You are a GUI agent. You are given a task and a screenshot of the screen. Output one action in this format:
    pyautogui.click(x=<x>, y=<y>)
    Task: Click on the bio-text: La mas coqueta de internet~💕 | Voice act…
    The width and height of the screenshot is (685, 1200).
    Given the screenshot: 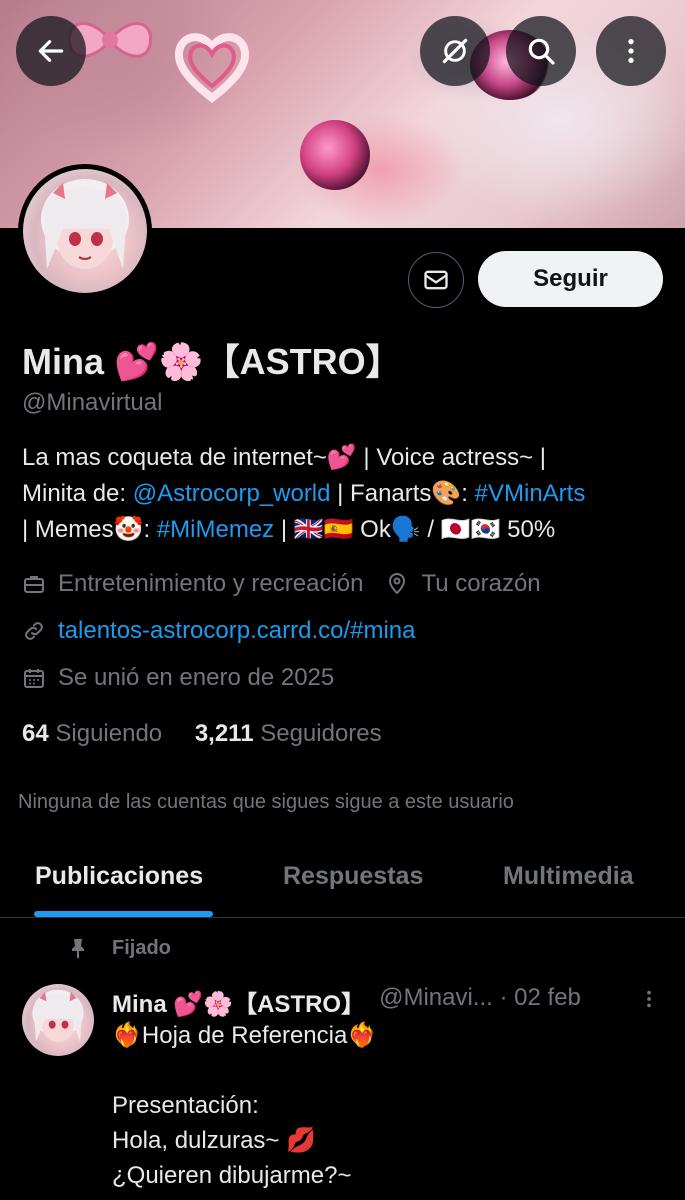 What is the action you would take?
    pyautogui.click(x=284, y=457)
    